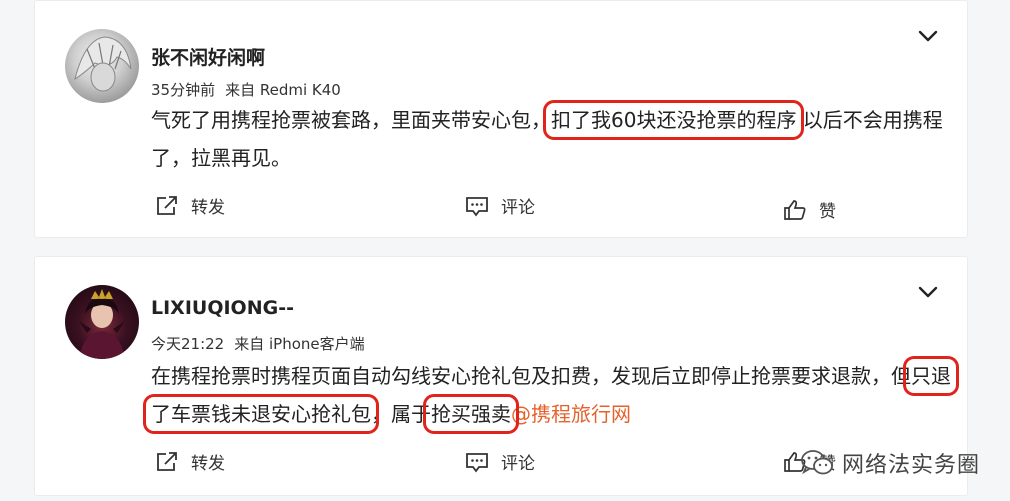  What do you see at coordinates (817, 462) in the screenshot?
I see `wechat-icon` at bounding box center [817, 462].